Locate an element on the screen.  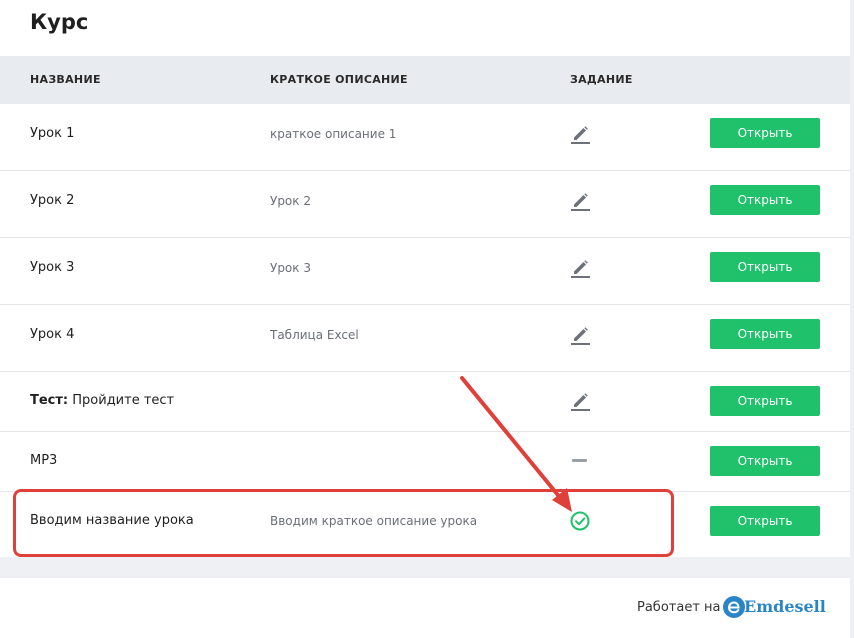
lesson-description: Урок 2 is located at coordinates (290, 201).